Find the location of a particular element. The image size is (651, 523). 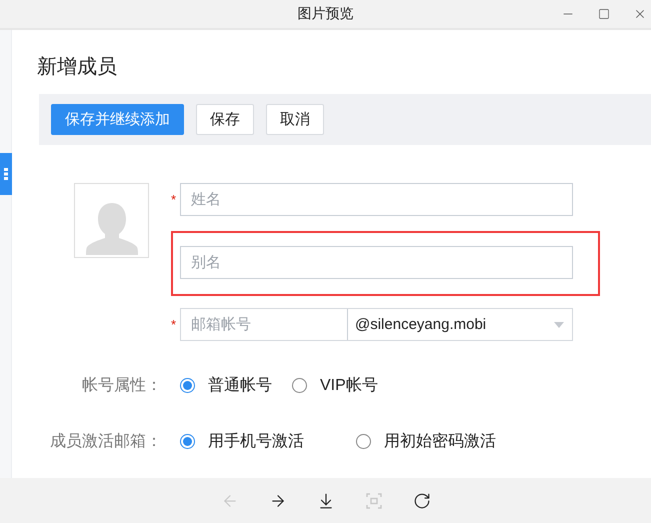

grip-icon is located at coordinates (6, 174).